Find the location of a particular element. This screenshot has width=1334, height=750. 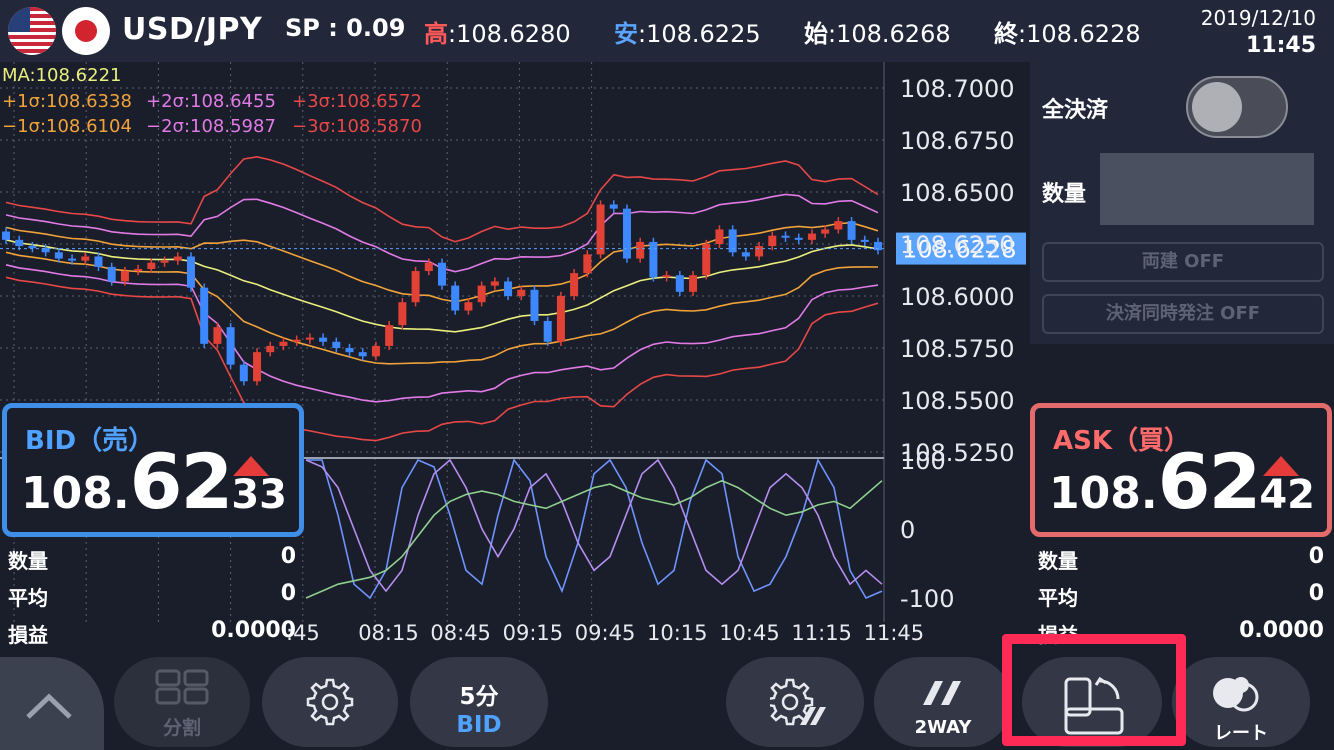

date: 2019/12/10 is located at coordinates (1258, 18).